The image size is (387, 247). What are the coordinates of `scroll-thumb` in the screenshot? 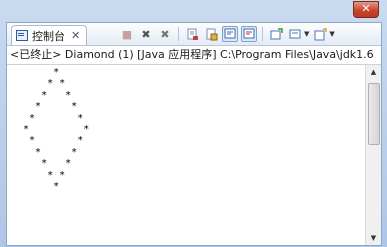 It's located at (374, 114).